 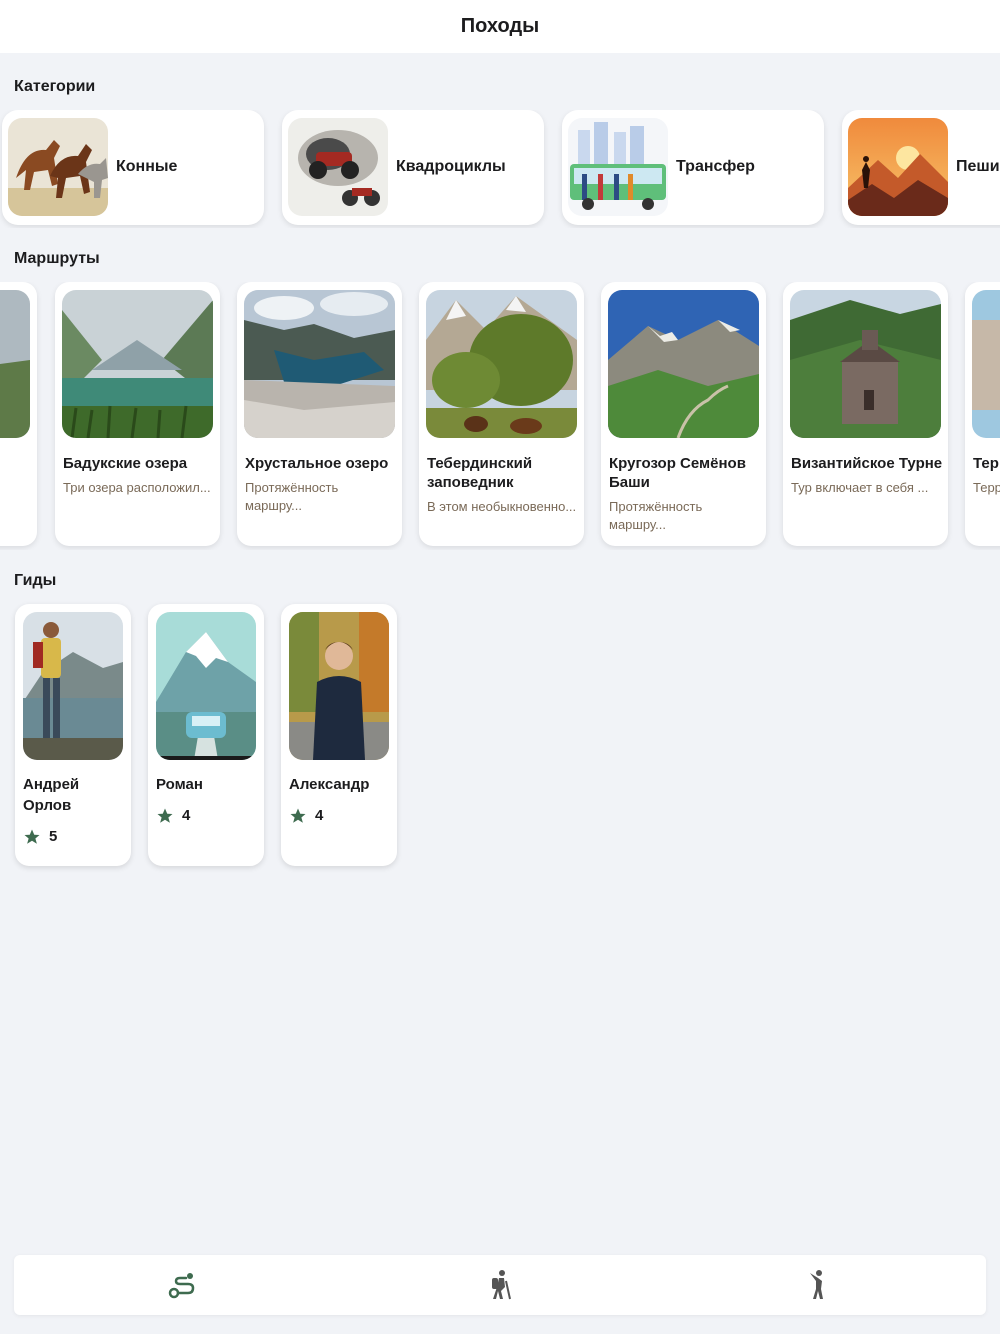 What do you see at coordinates (35, 580) in the screenshot?
I see `guides-heading: Гиды` at bounding box center [35, 580].